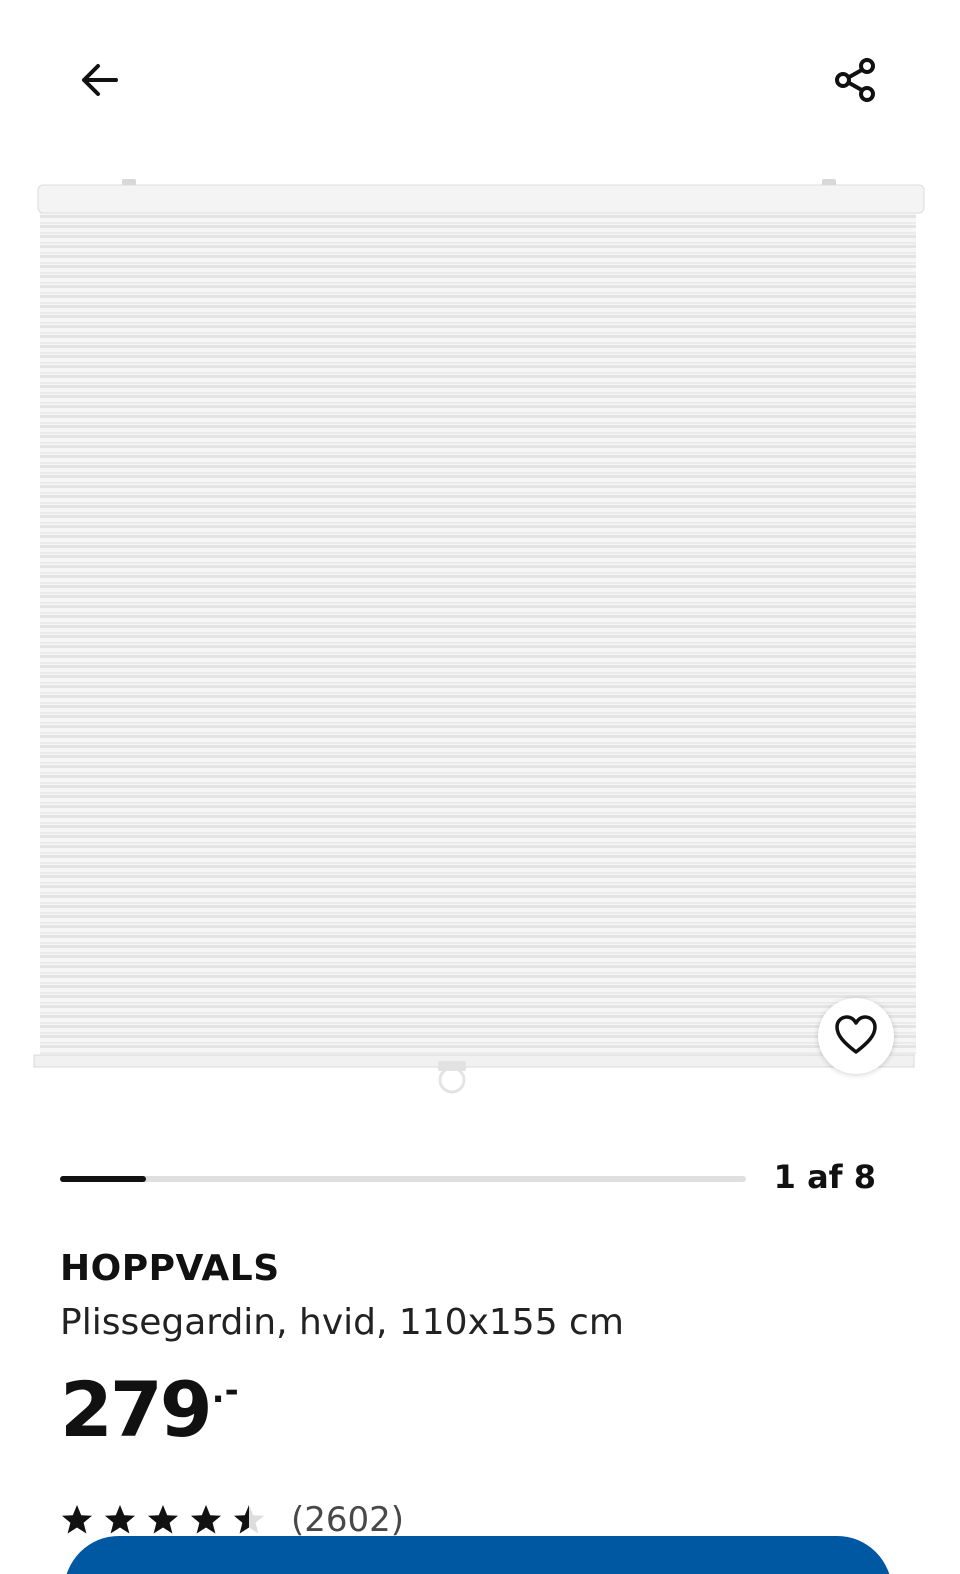 This screenshot has width=960, height=1574. What do you see at coordinates (478, 1555) in the screenshot?
I see `add-to-cart-button` at bounding box center [478, 1555].